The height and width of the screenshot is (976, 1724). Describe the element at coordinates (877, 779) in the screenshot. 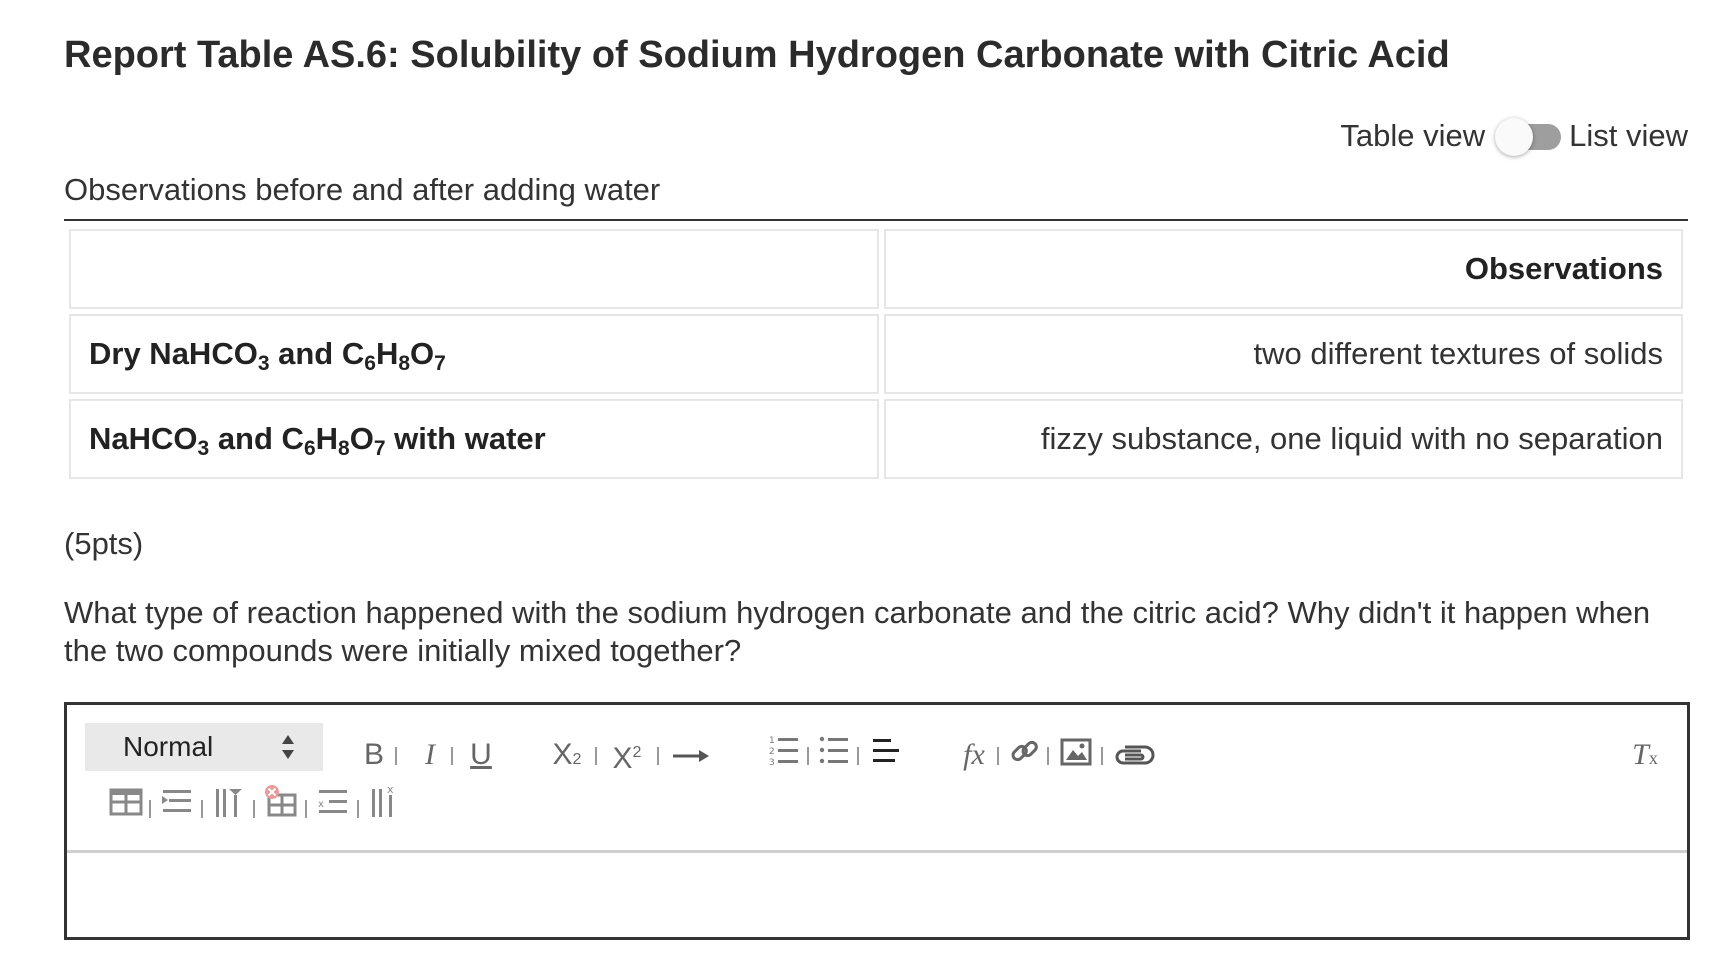

I see `editor-toolbar: Normal B I U X2 X2 1 2 3 fx Tx x x` at that location.